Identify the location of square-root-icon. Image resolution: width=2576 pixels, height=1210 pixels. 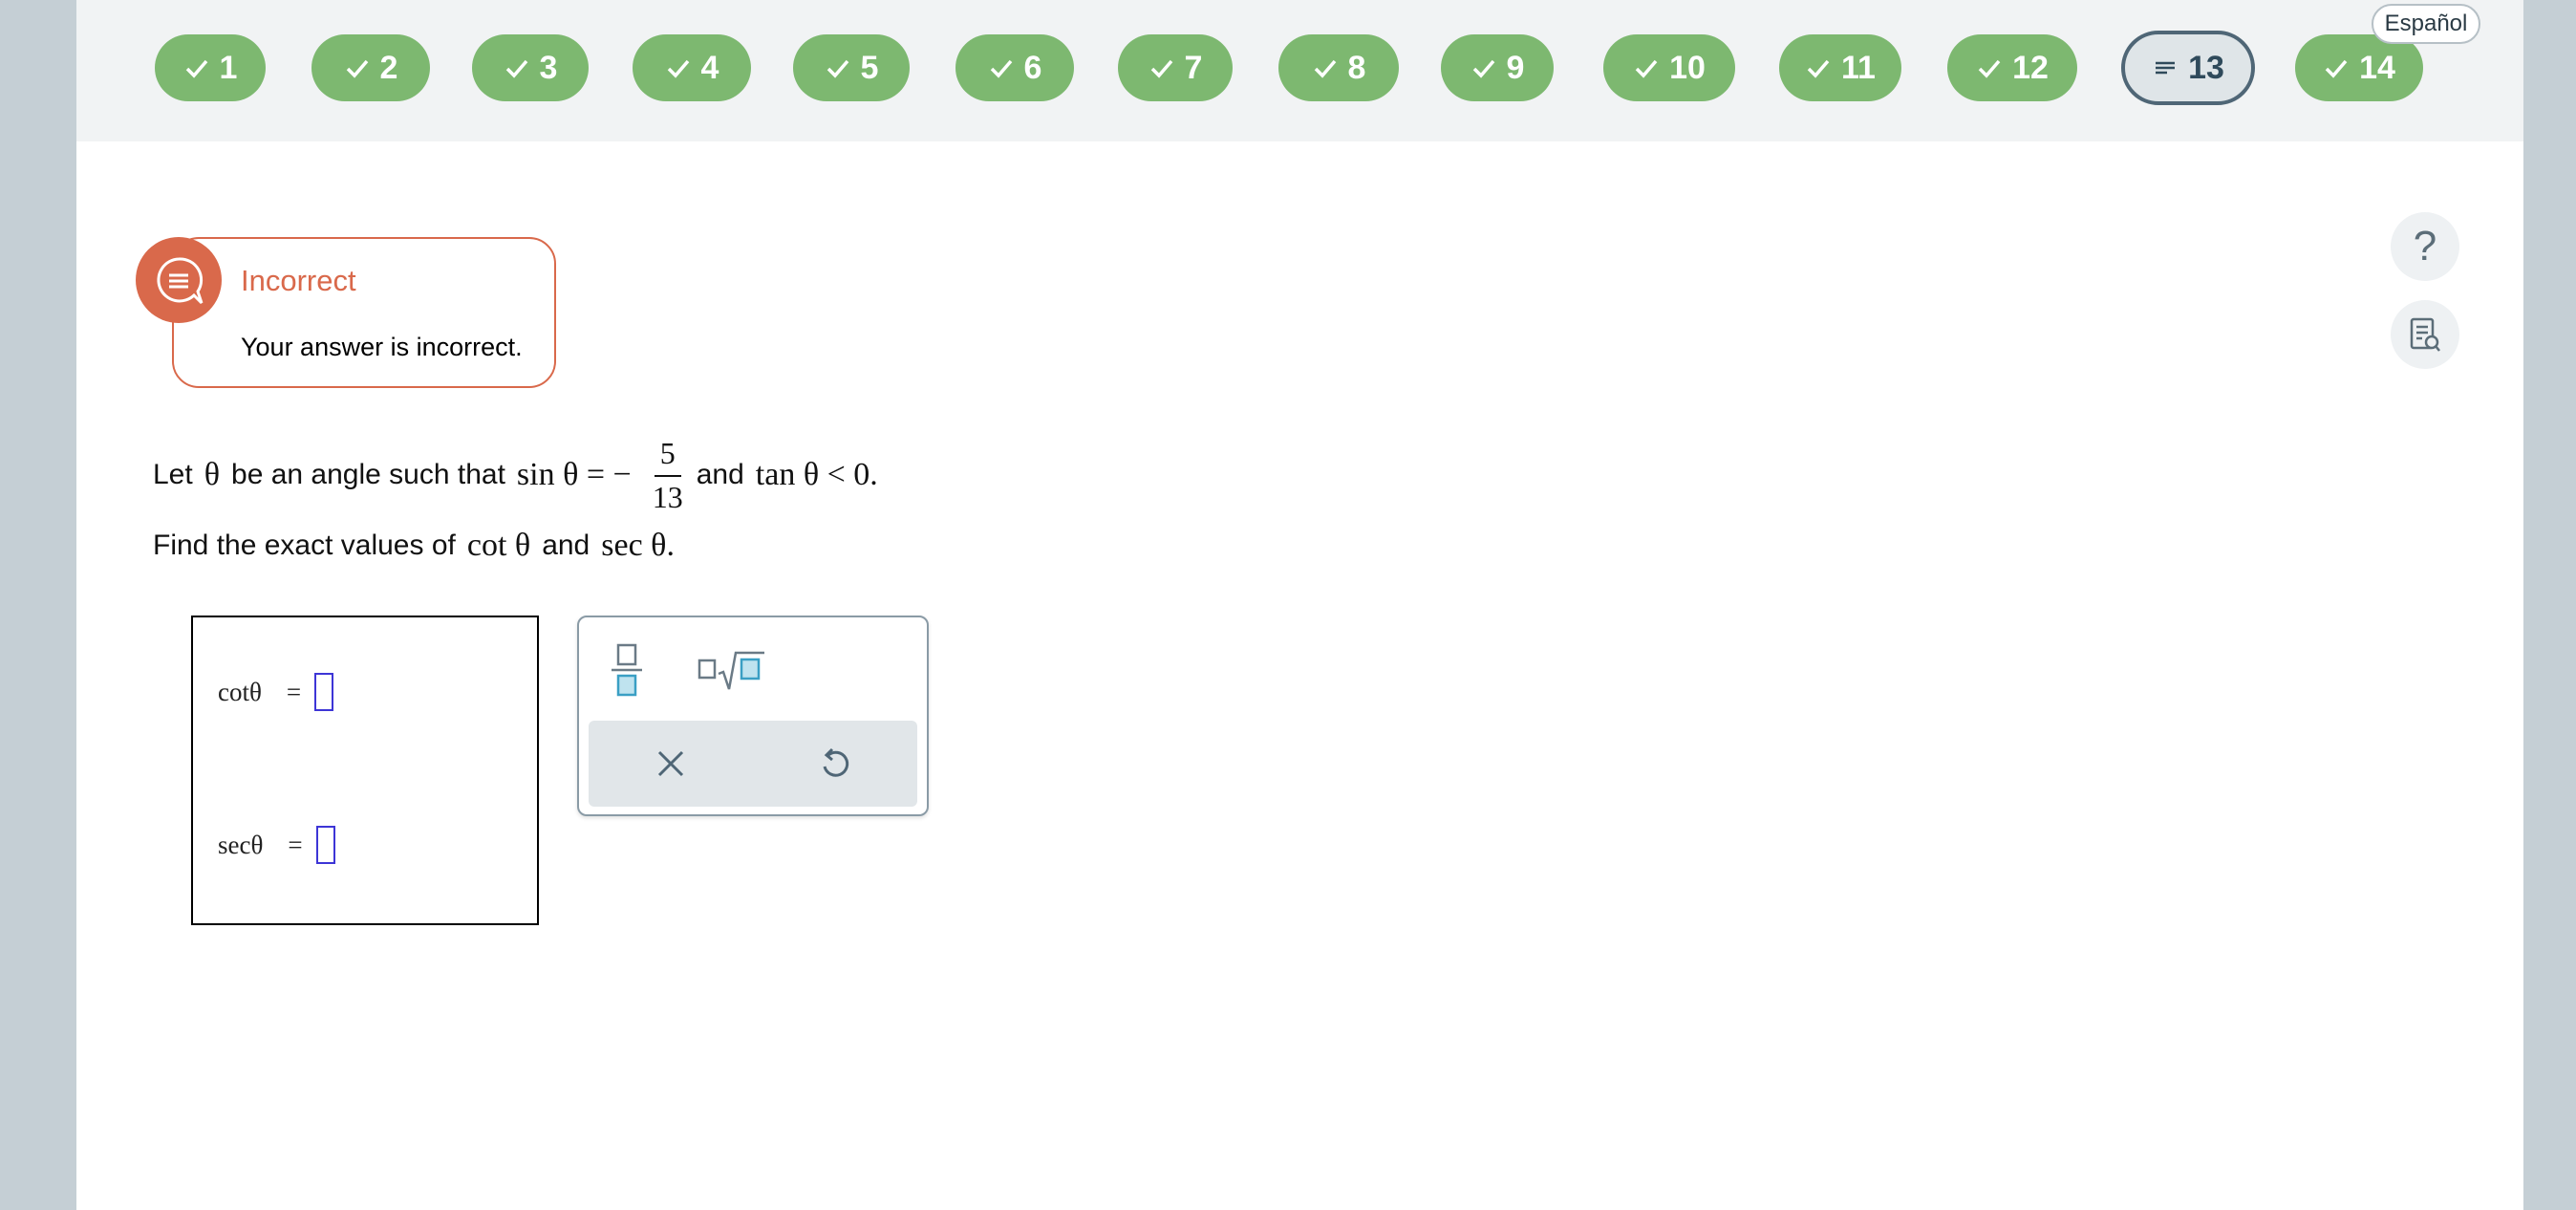
(731, 670).